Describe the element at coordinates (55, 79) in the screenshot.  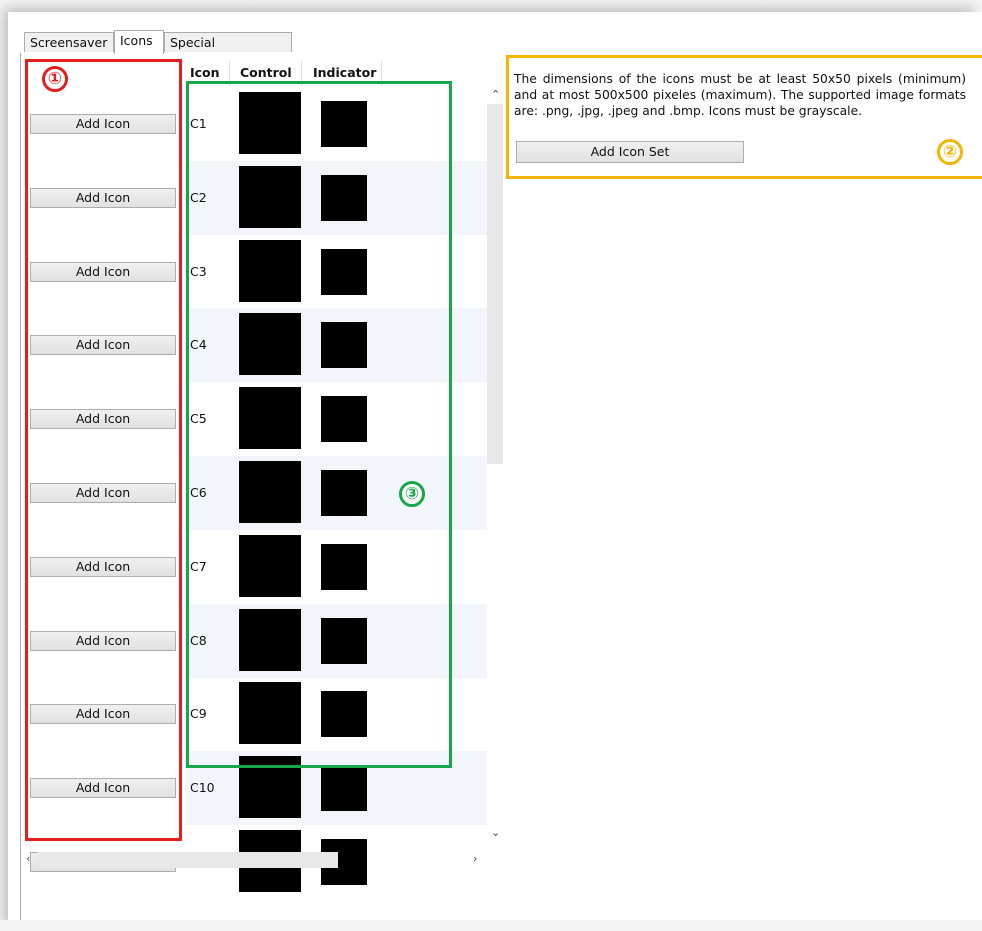
I see `annotation-badge-1: ①` at that location.